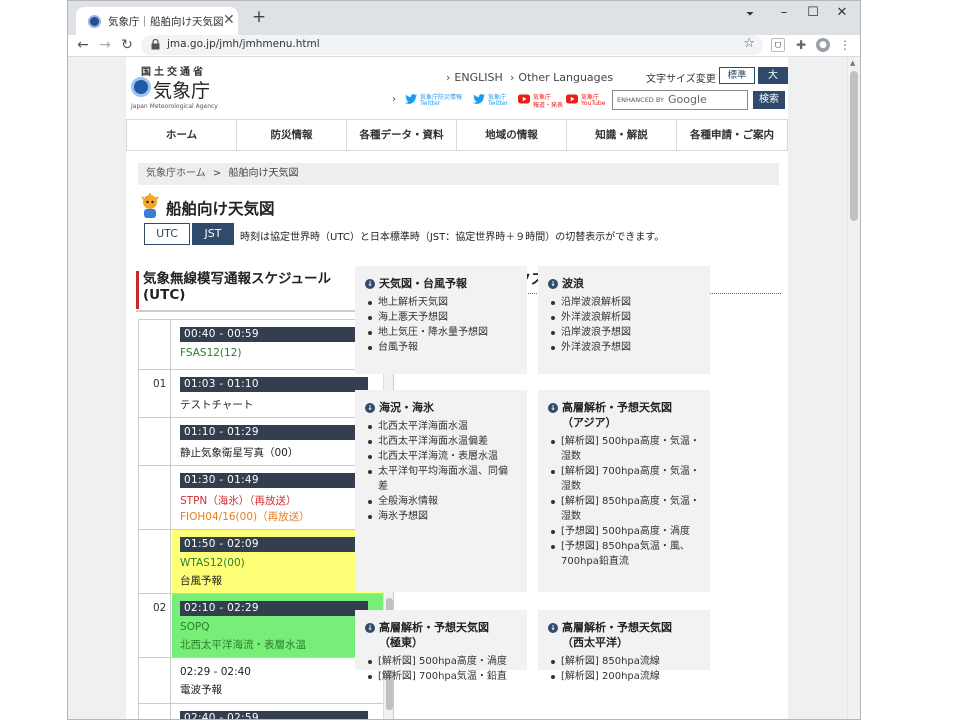 Image resolution: width=960 pixels, height=720 pixels. I want to click on nav-applications: 各種申請・ご案内, so click(732, 136).